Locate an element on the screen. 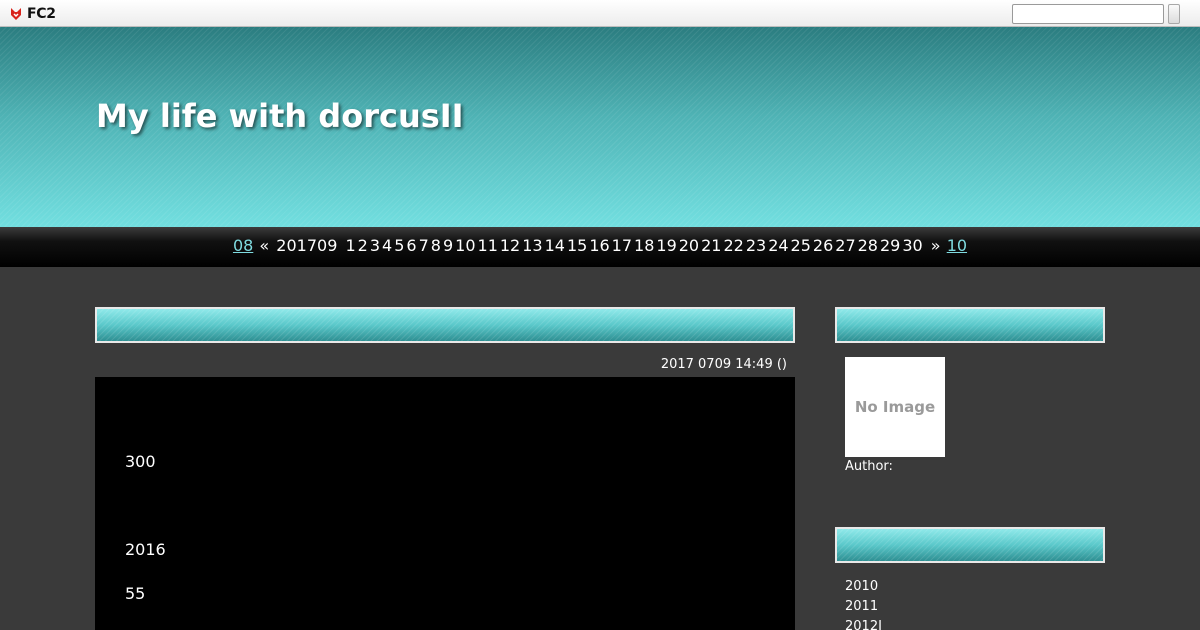 This screenshot has width=1200, height=630. profile-image: No Image is located at coordinates (895, 407).